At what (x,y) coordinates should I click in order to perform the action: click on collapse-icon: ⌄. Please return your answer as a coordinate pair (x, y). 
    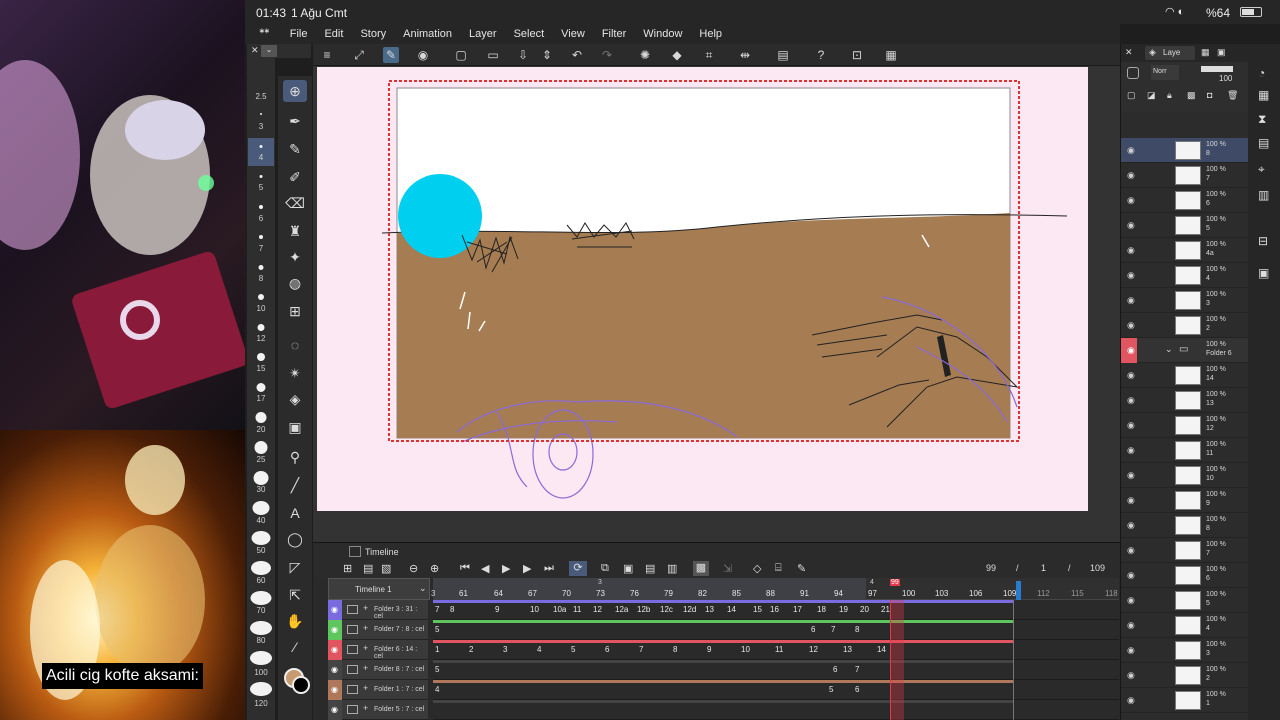
    Looking at the image, I should click on (269, 51).